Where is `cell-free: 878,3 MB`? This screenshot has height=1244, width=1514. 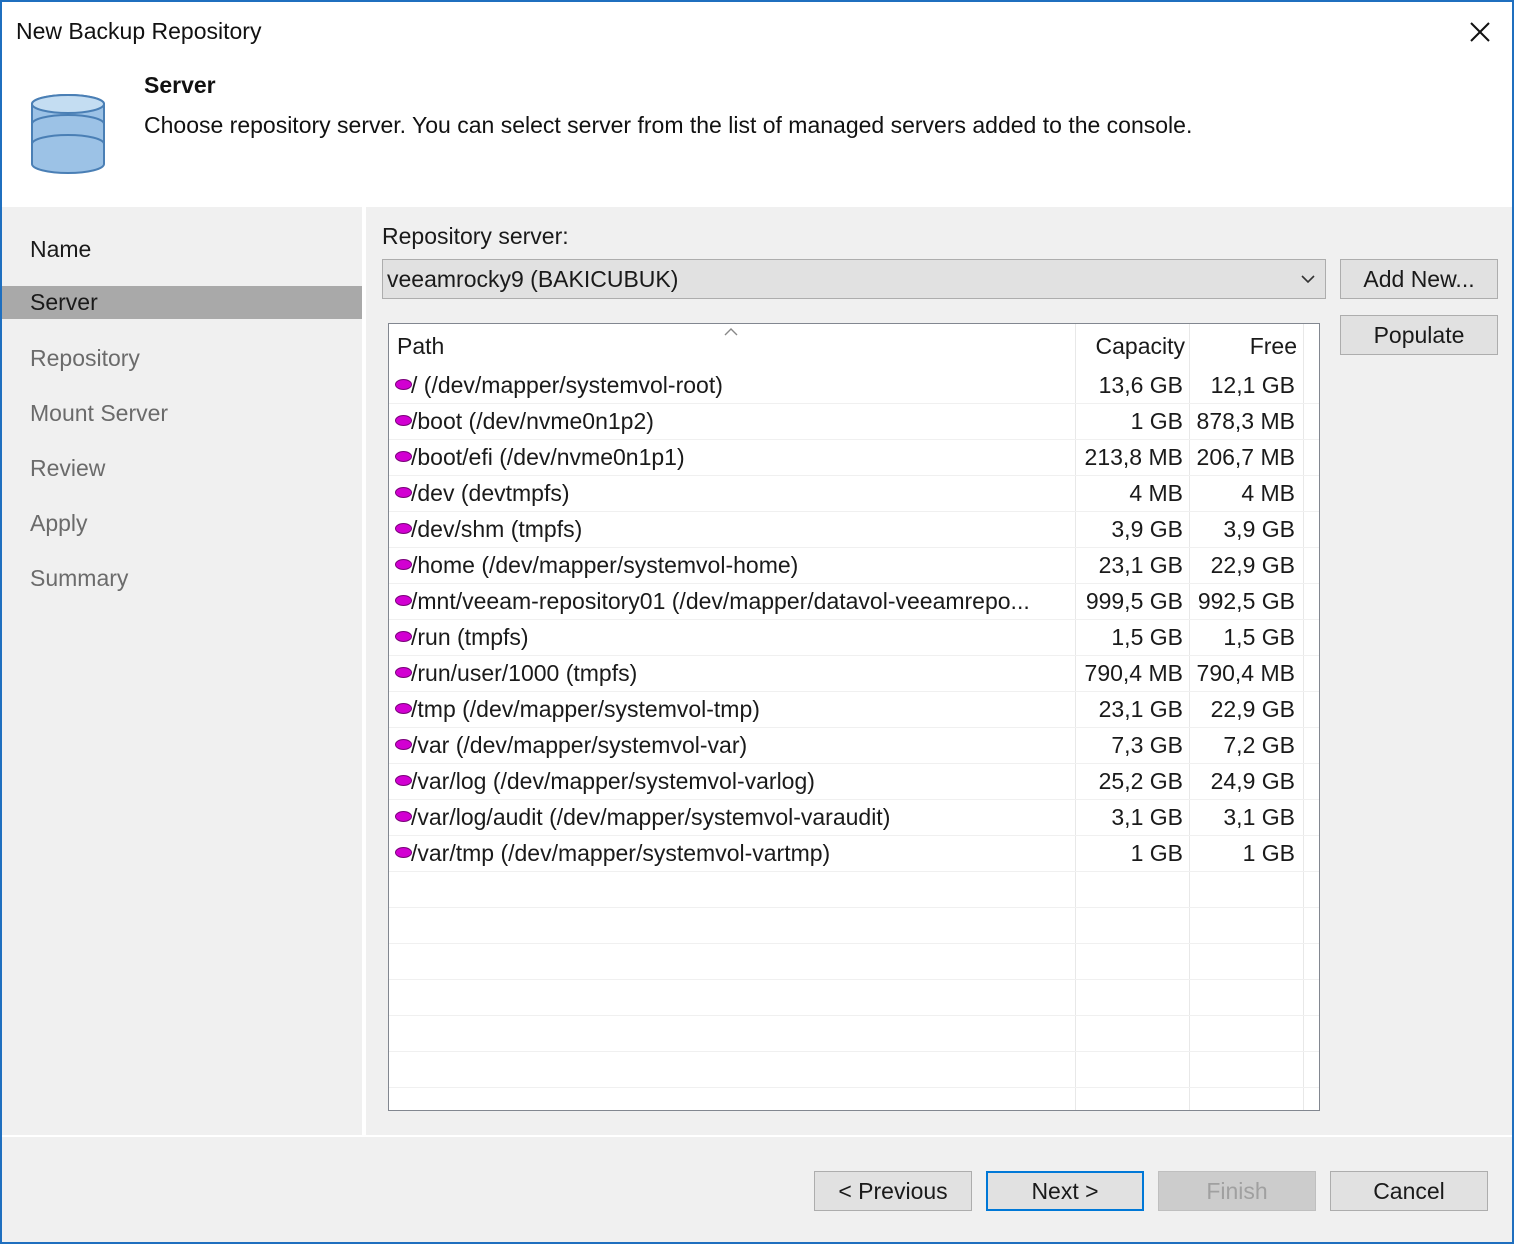
cell-free: 878,3 MB is located at coordinates (1245, 421).